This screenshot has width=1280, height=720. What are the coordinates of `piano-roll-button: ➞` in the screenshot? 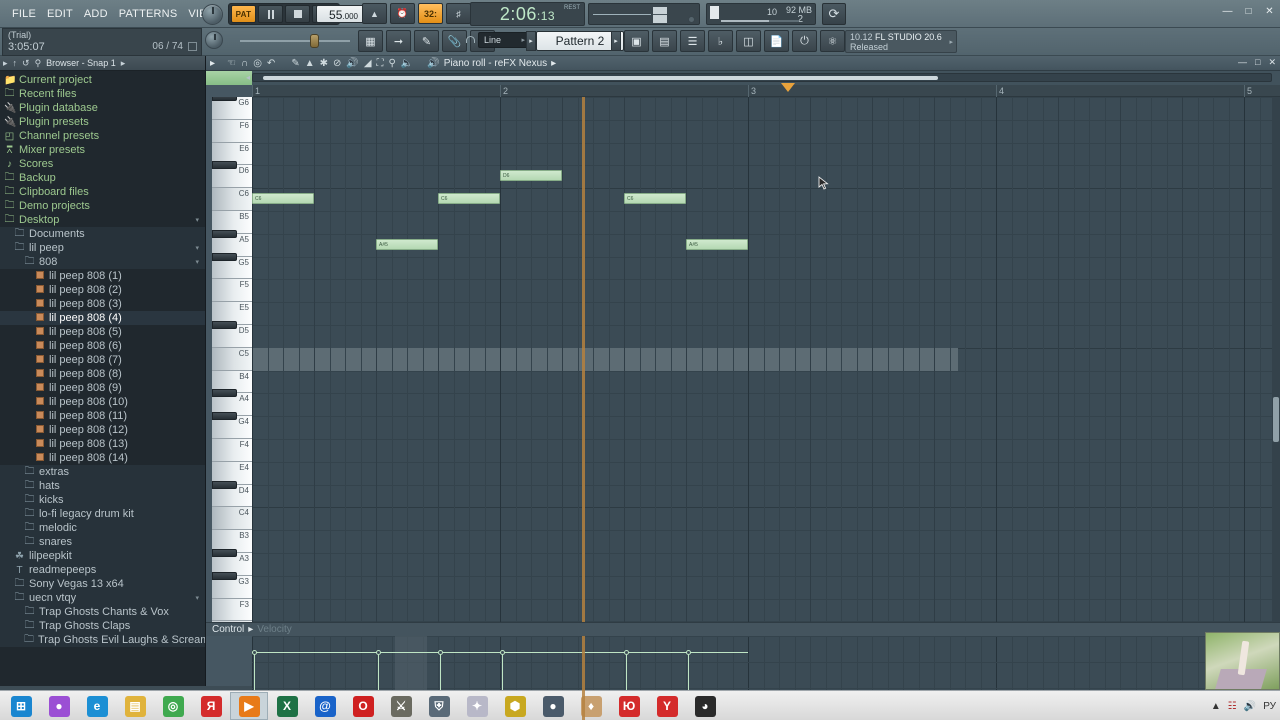 It's located at (398, 41).